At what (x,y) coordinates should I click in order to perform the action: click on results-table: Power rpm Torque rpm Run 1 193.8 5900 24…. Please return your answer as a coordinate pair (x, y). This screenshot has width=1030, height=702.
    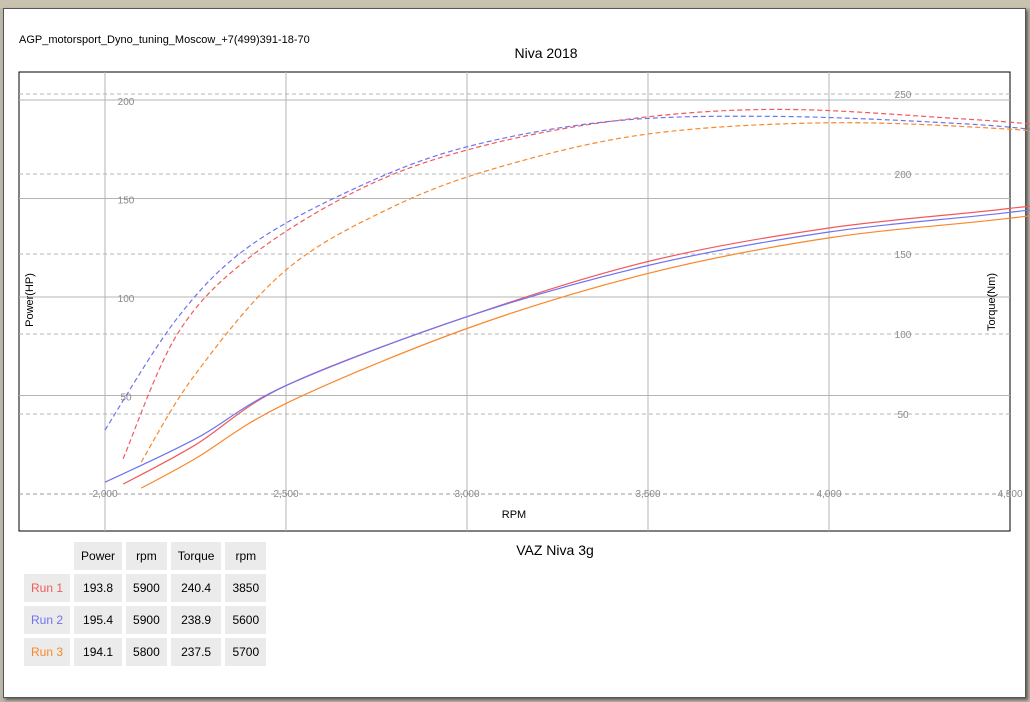
    Looking at the image, I should click on (145, 604).